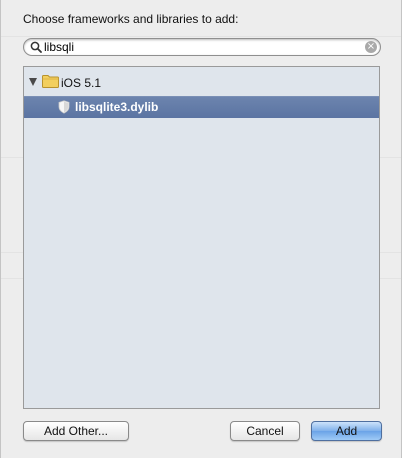  I want to click on tree-group-ios: iOS 5.1, so click(201, 83).